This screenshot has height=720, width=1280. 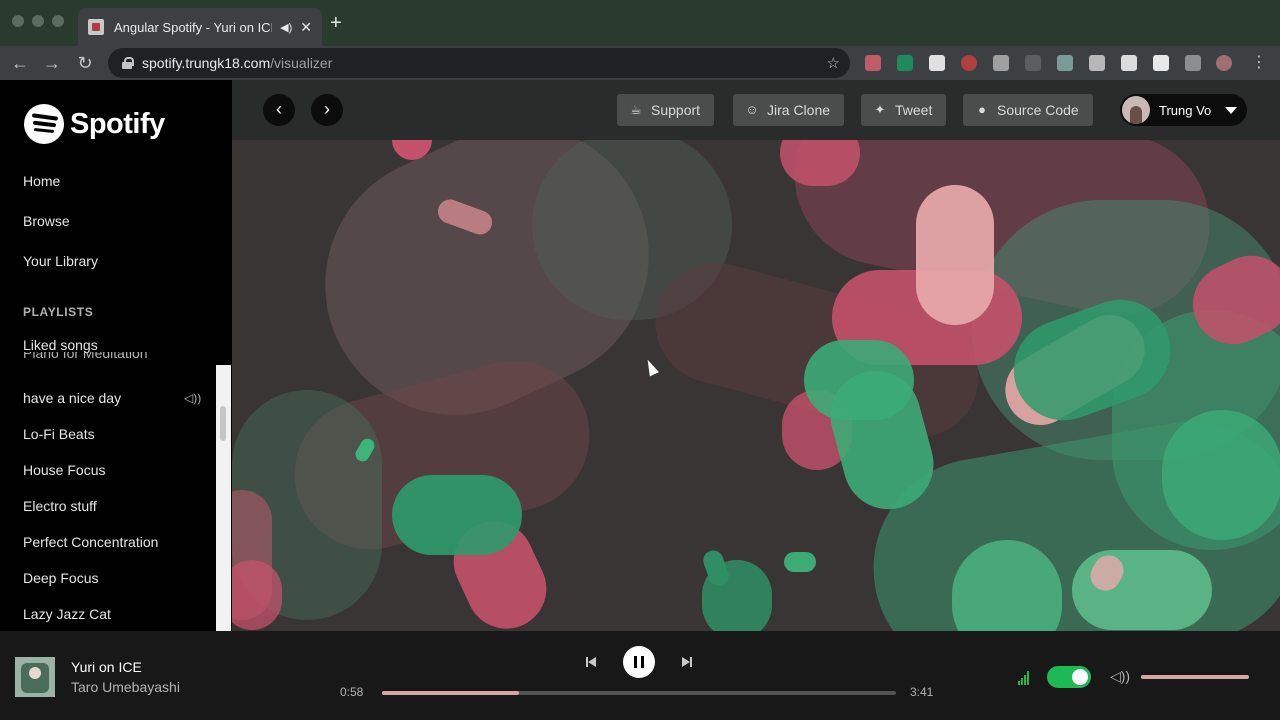 What do you see at coordinates (193, 398) in the screenshot?
I see `now-playing-speaker-icon: ◁))` at bounding box center [193, 398].